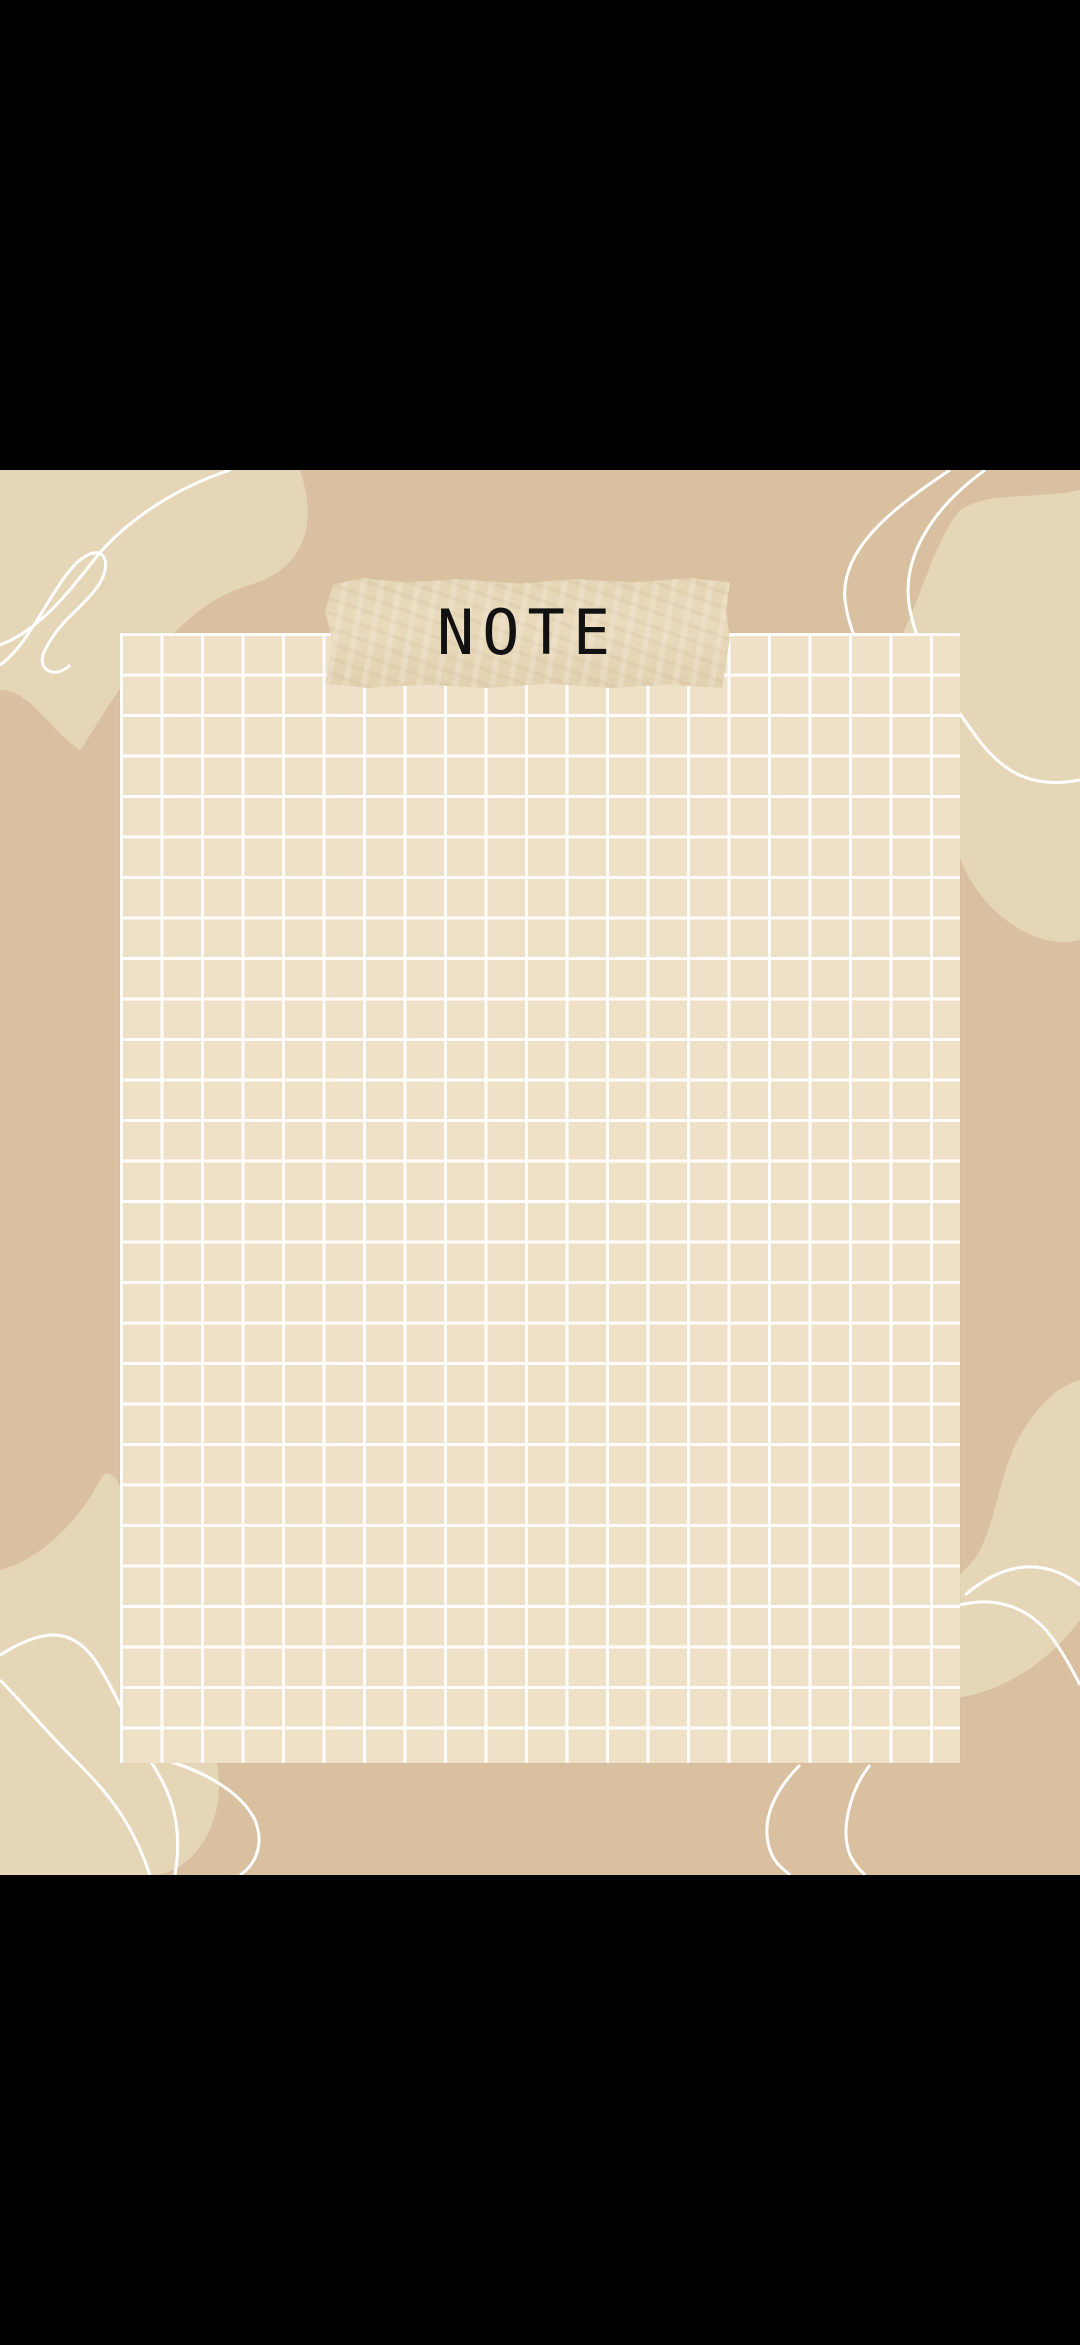 This screenshot has height=2345, width=1080. I want to click on note-title: NOTE, so click(527, 632).